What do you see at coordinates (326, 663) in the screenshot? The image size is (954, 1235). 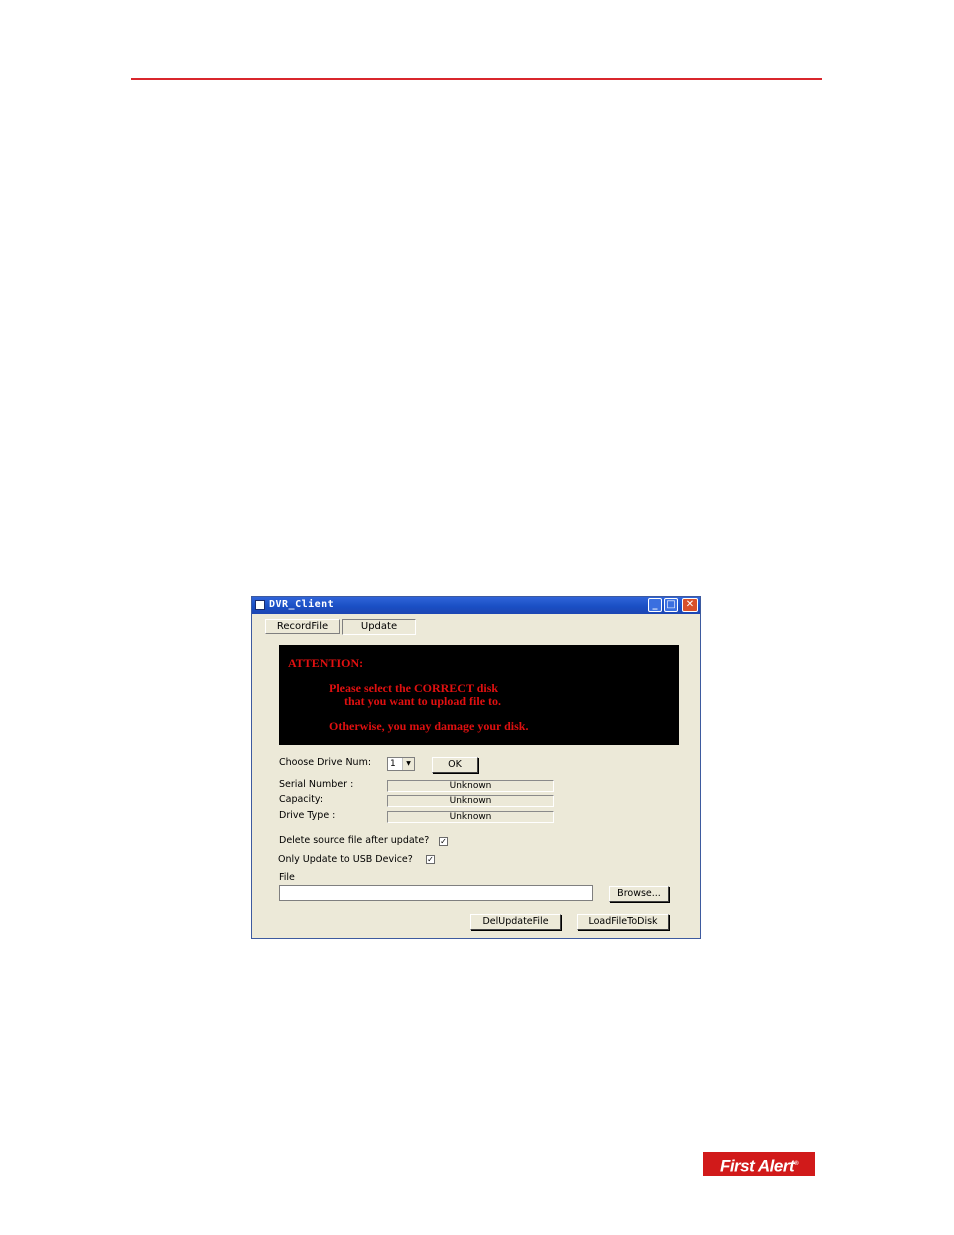 I see `attention-heading: ATTENTION:` at bounding box center [326, 663].